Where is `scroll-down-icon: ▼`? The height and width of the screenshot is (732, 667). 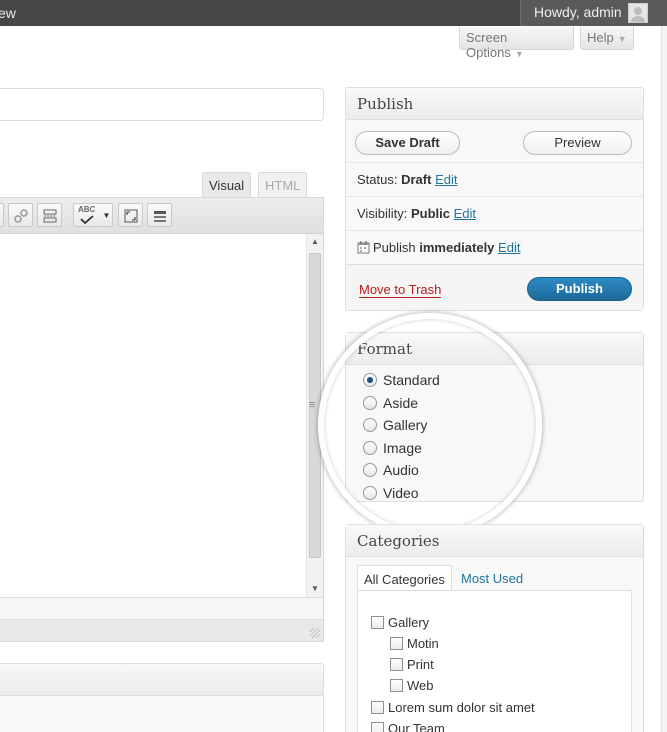
scroll-down-icon: ▼ is located at coordinates (315, 589).